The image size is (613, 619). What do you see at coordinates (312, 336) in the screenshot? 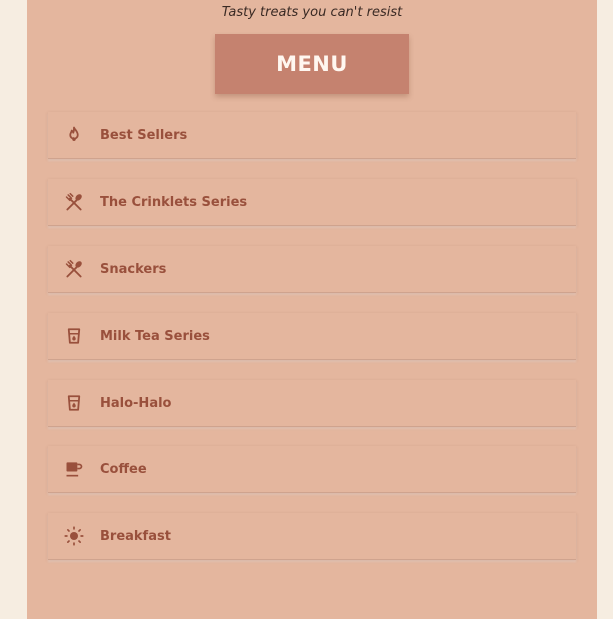
I see `menu-item-milk-tea-series: Milk Tea Series` at bounding box center [312, 336].